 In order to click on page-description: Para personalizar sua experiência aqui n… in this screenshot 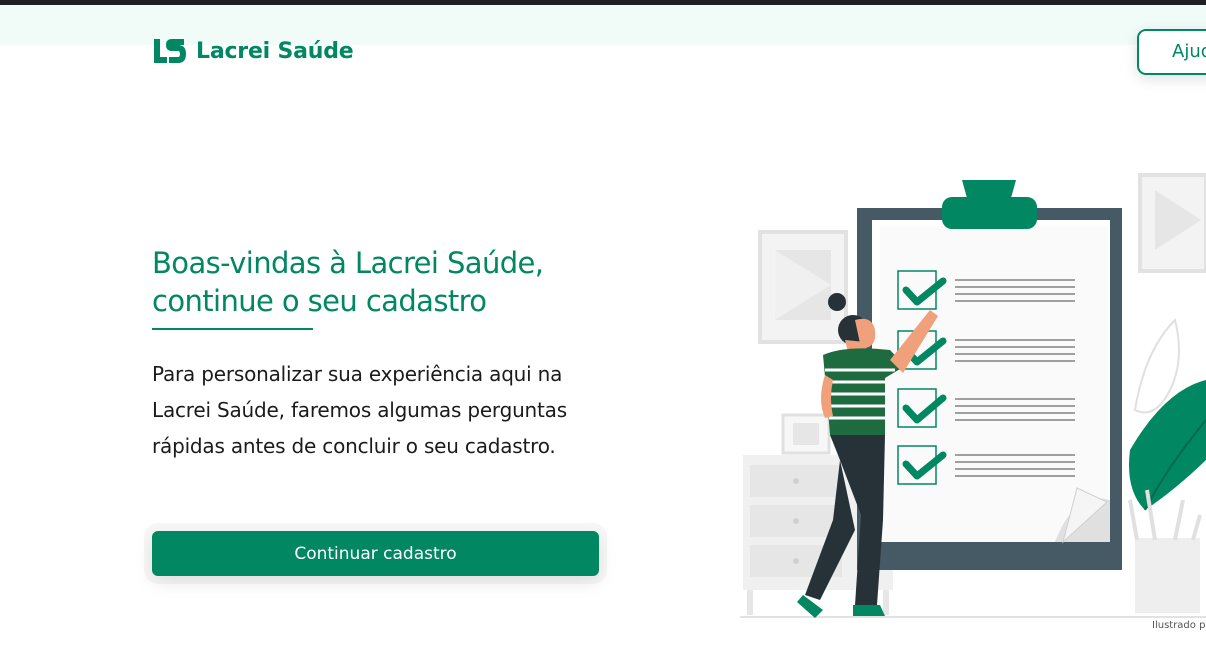, I will do `click(359, 410)`.